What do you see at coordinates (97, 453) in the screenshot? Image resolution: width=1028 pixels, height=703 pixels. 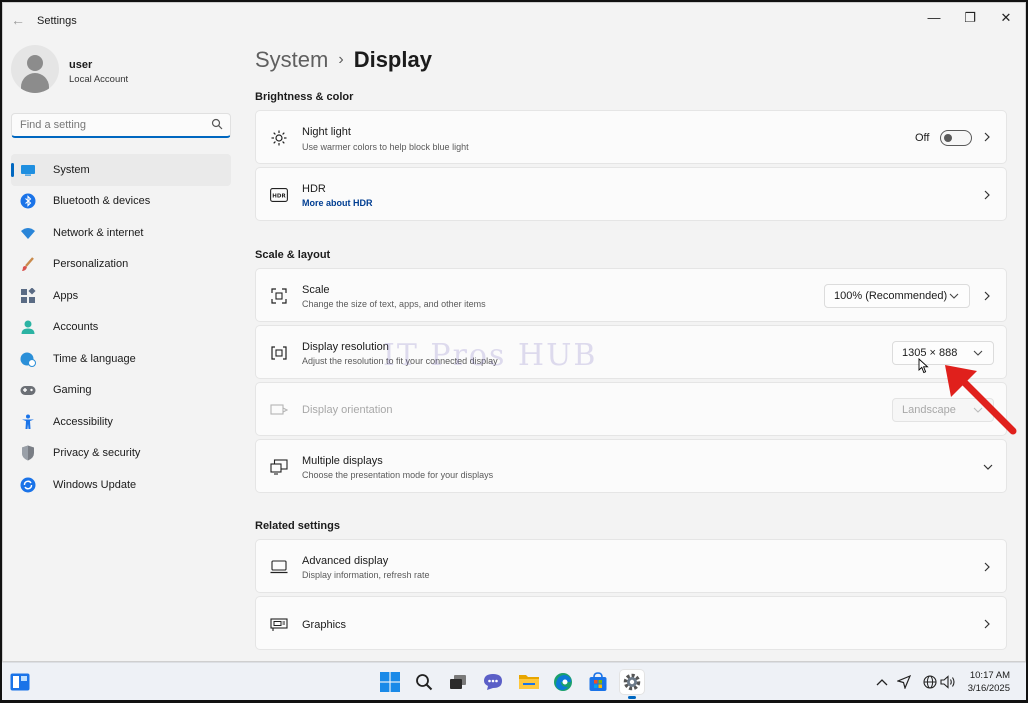 I see `sidebar-item-label: Privacy & security` at bounding box center [97, 453].